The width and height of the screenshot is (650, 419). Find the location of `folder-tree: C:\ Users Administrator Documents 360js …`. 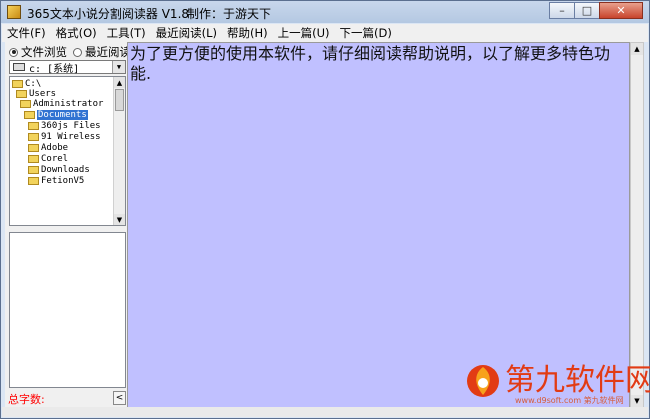

folder-tree: C:\ Users Administrator Documents 360js … is located at coordinates (67, 151).